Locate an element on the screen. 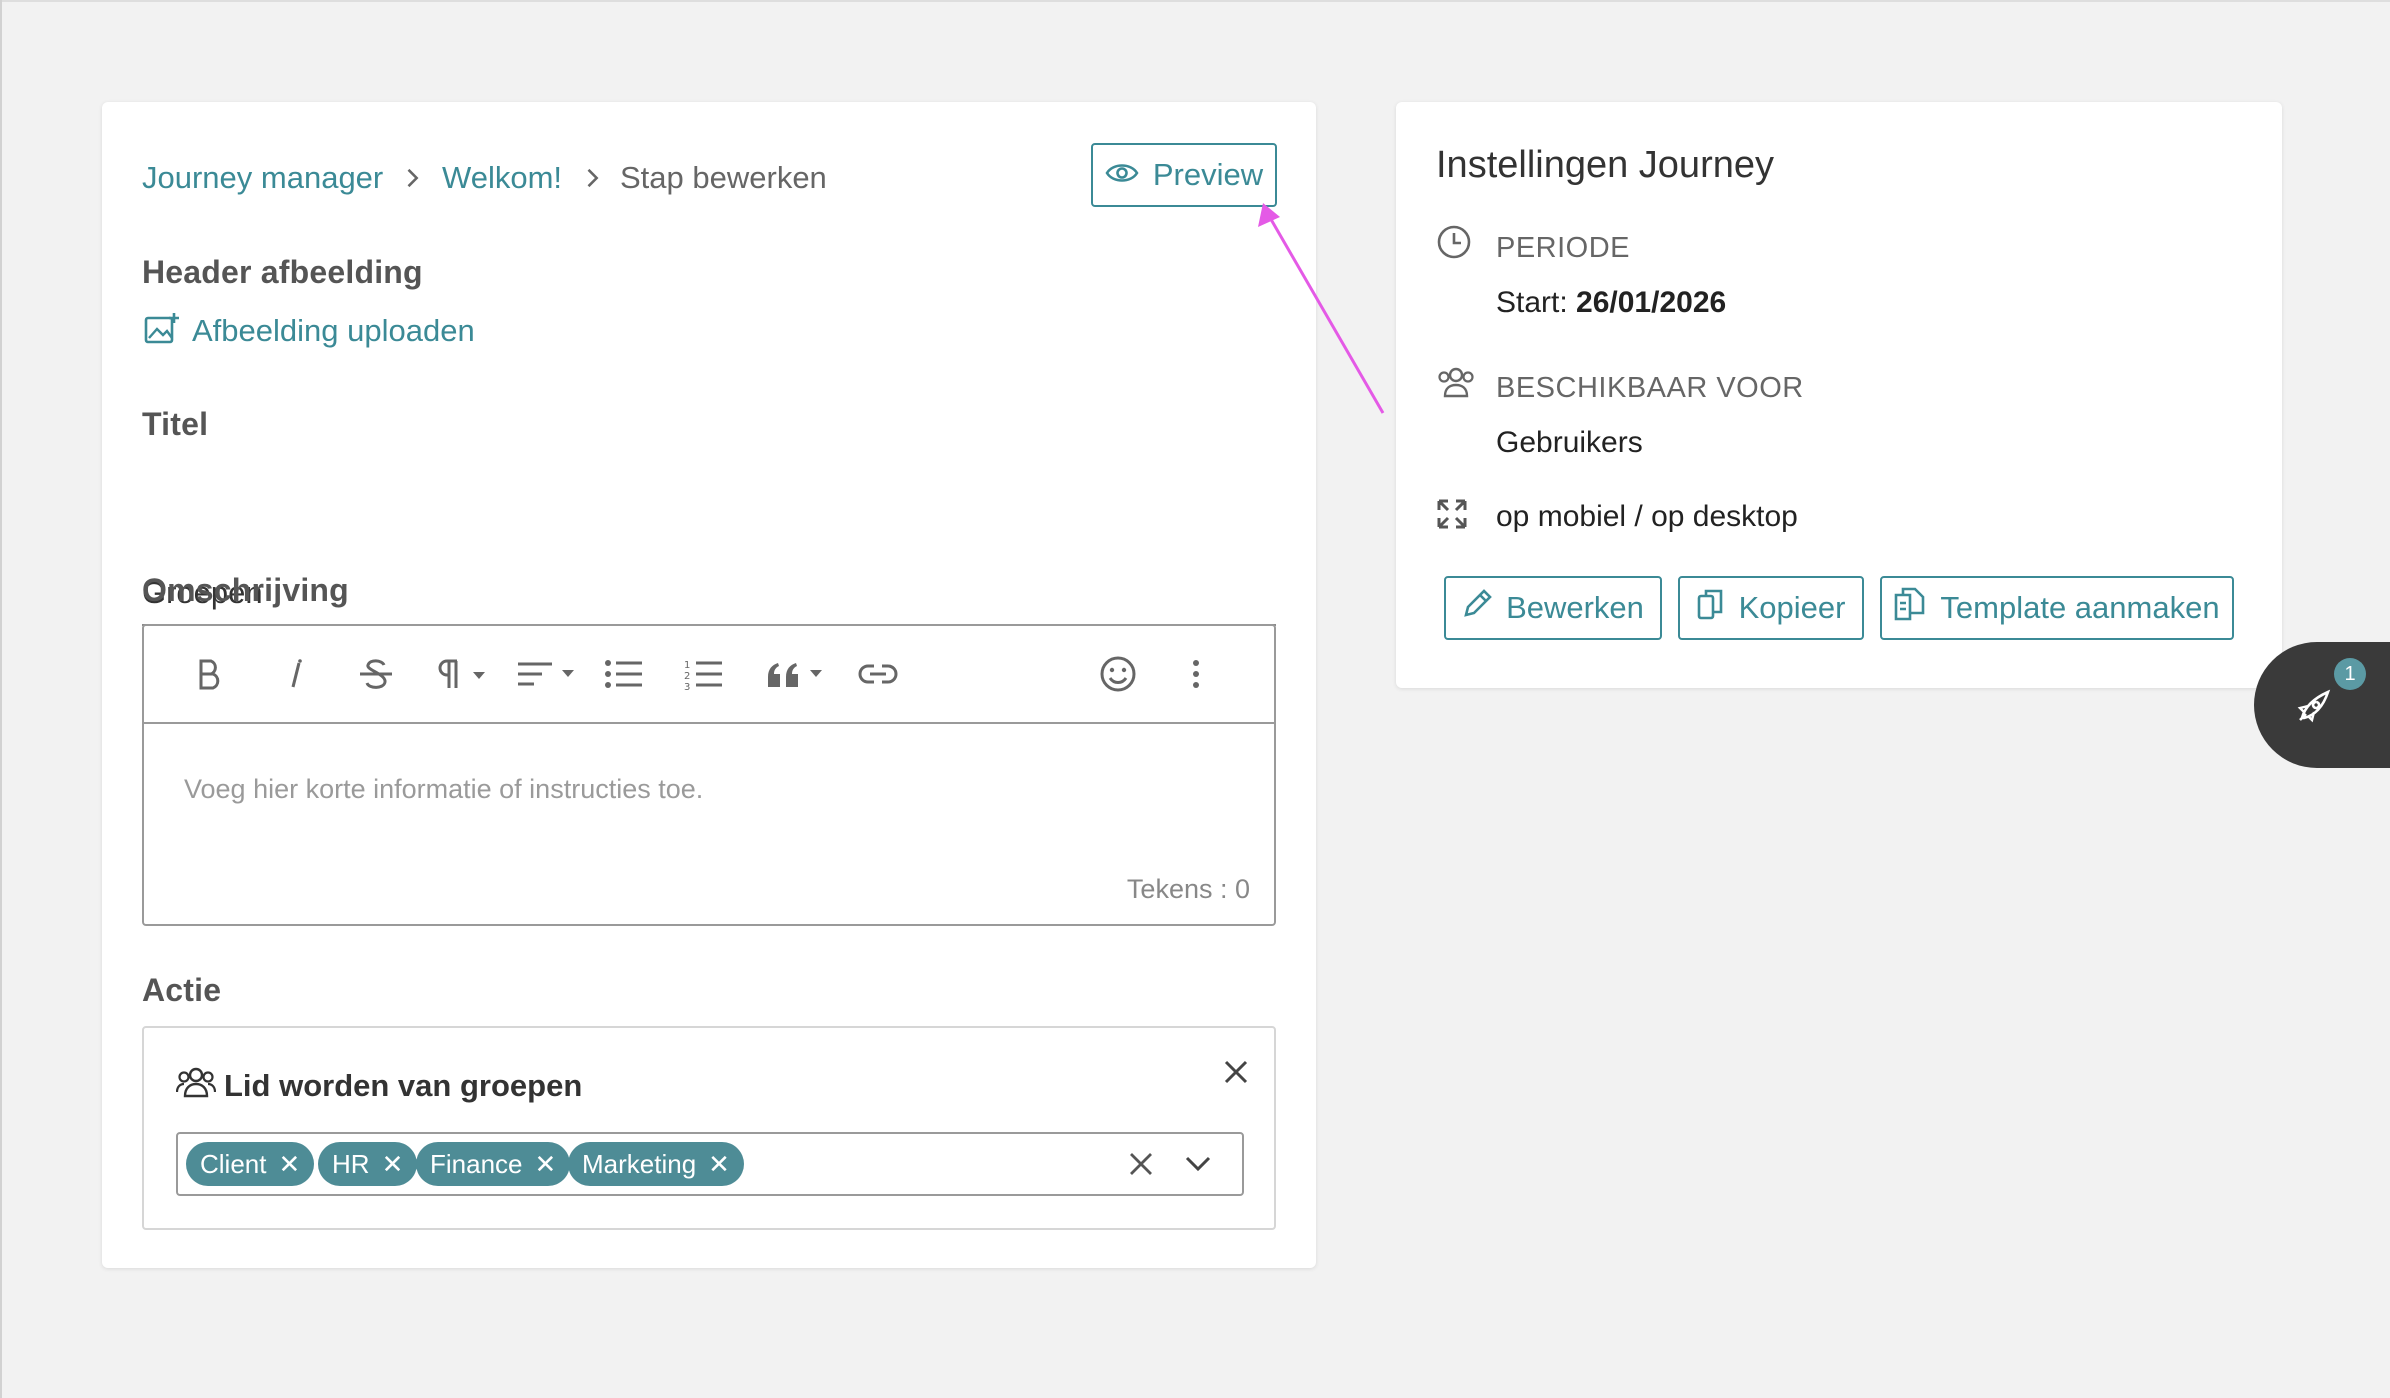  align-icon is located at coordinates (548, 674).